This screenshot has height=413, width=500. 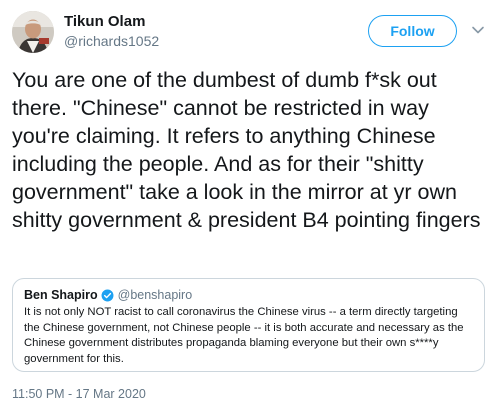 I want to click on author-handle: @richards1052, so click(x=111, y=41).